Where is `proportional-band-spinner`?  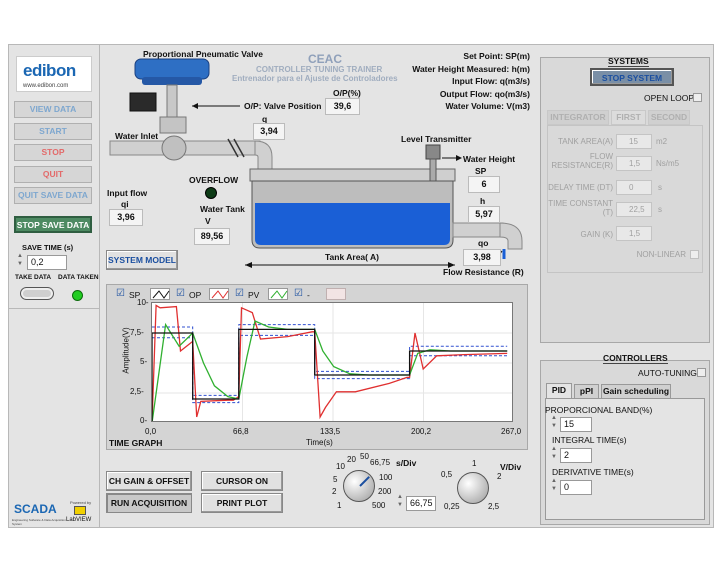
proportional-band-spinner is located at coordinates (555, 423).